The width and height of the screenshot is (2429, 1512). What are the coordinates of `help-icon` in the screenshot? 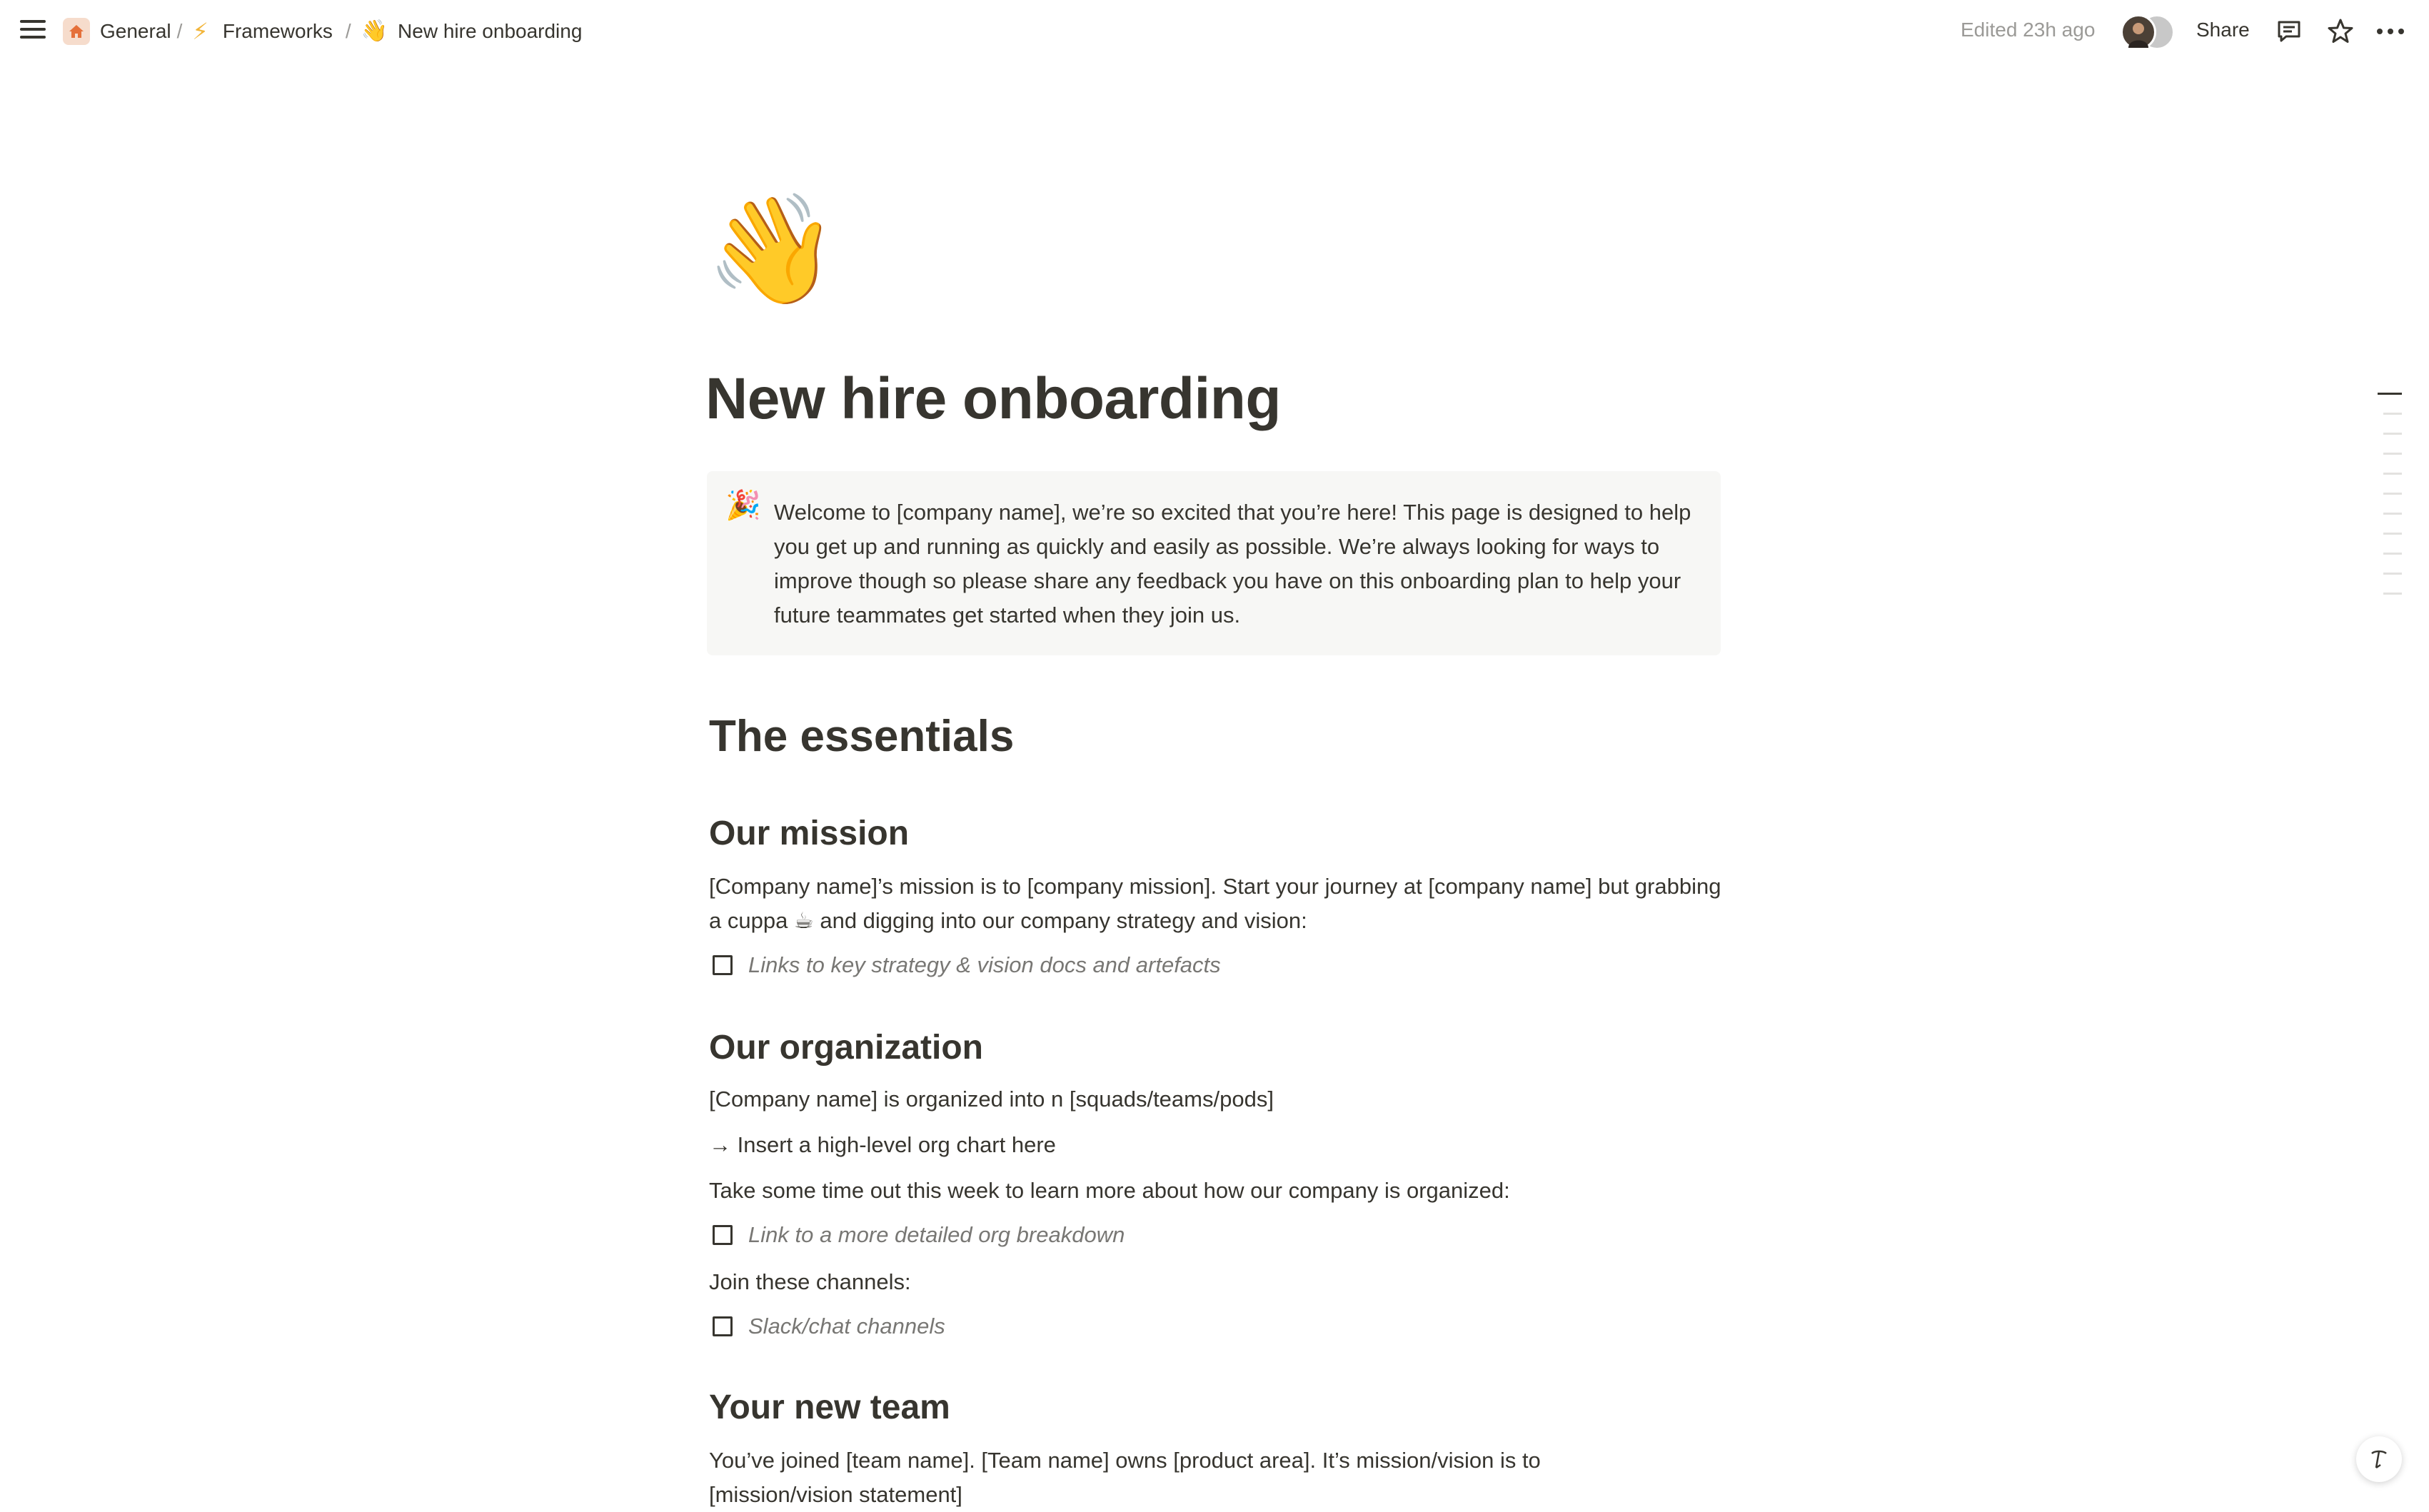 It's located at (2379, 1459).